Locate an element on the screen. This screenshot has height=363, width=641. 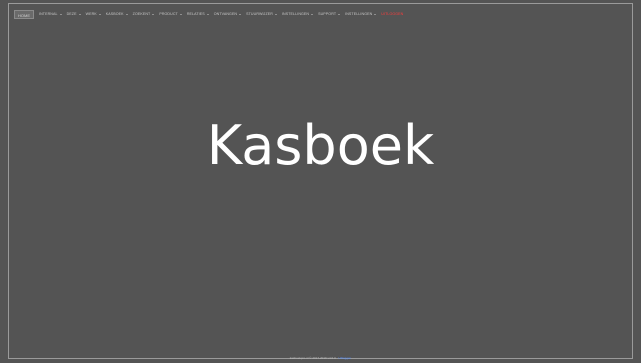
nav-item-werk: WERK is located at coordinates (93, 14).